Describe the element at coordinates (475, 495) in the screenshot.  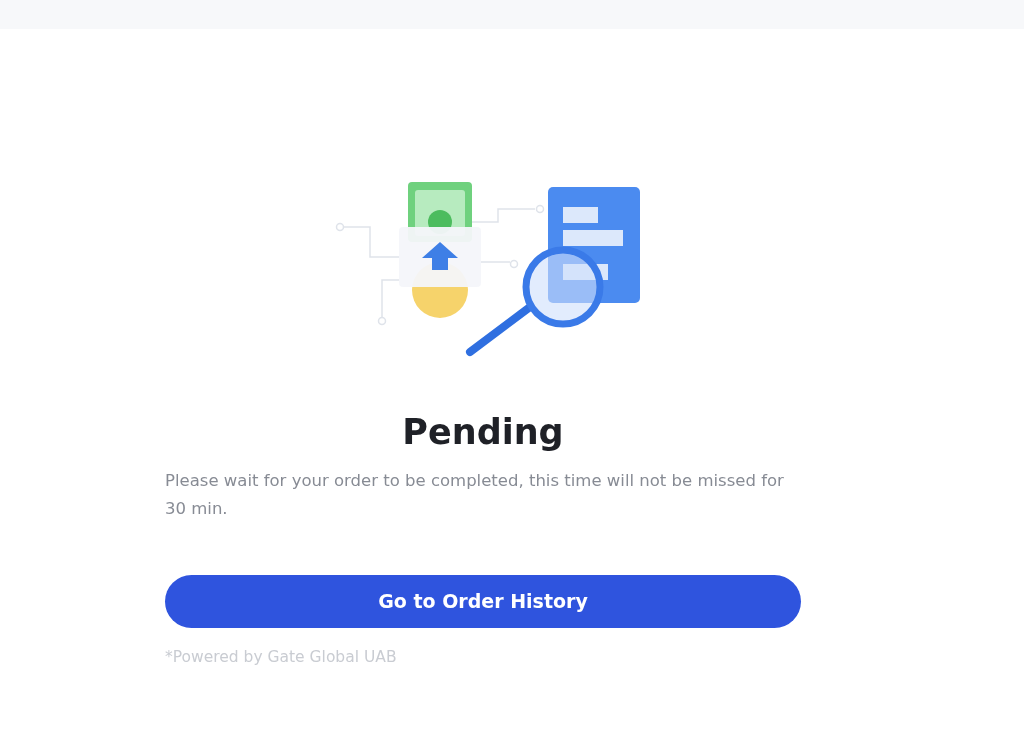
I see `status-message: Please wait for your order to be completed, this time will not be missed for 30 min.` at that location.